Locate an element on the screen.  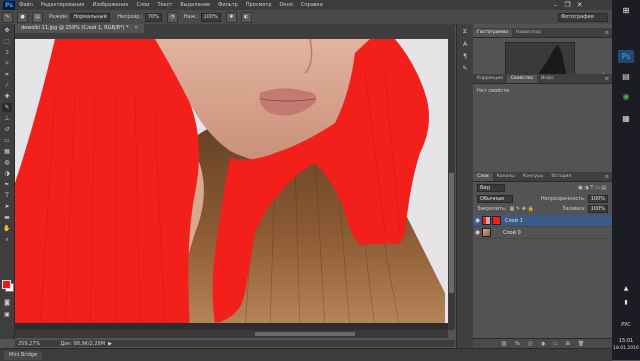
blur-tool-icon: ◍ is located at coordinates (7, 162).